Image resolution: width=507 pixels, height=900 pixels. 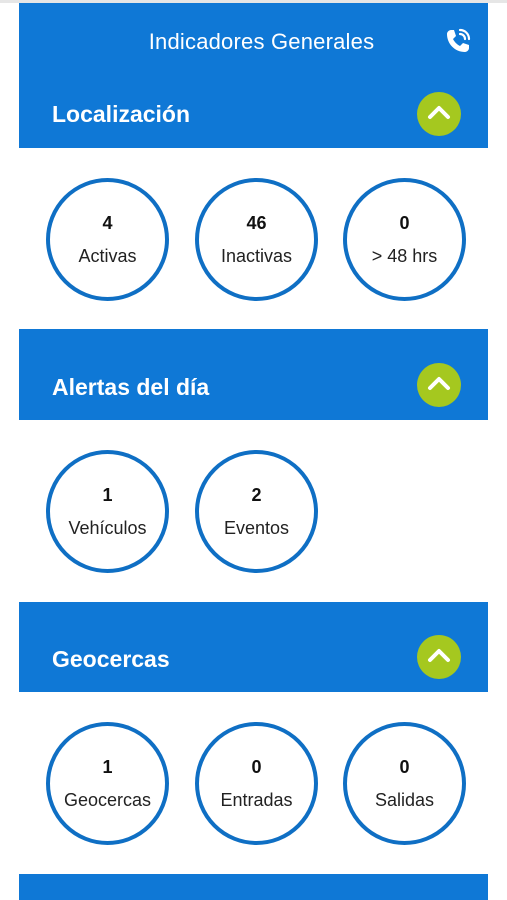 What do you see at coordinates (107, 255) in the screenshot?
I see `indicator-label: Activas` at bounding box center [107, 255].